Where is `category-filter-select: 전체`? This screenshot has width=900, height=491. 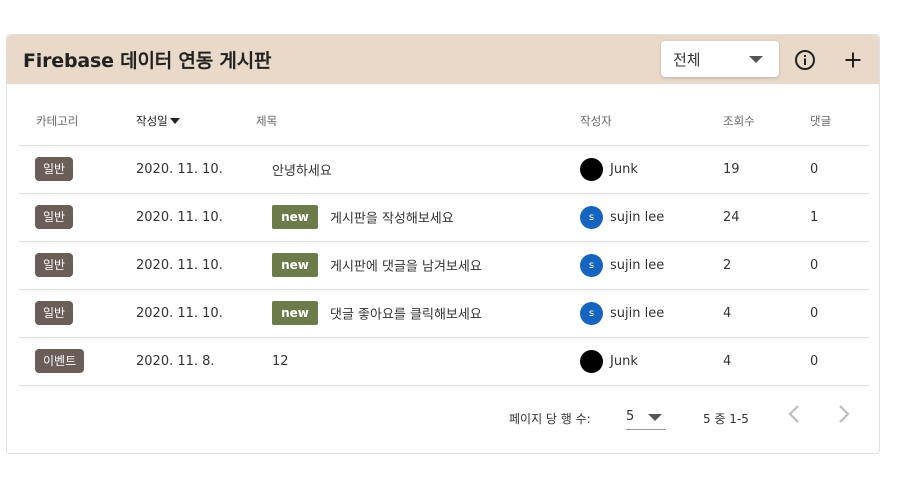 category-filter-select: 전체 is located at coordinates (720, 59).